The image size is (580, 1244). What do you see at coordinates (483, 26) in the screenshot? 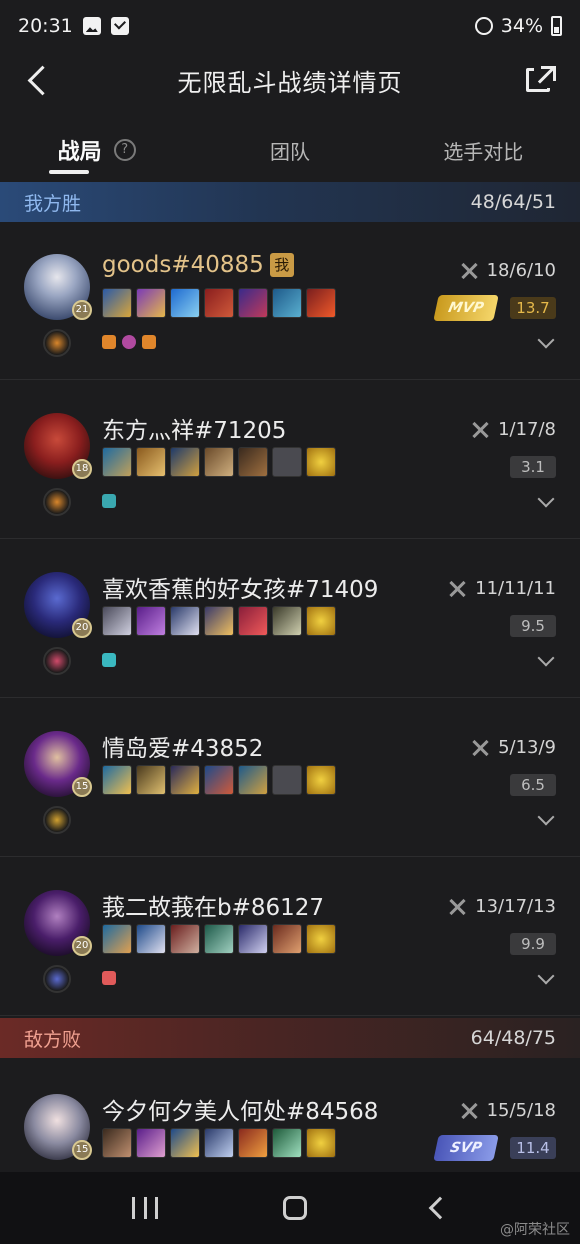
I see `alarm-icon` at bounding box center [483, 26].